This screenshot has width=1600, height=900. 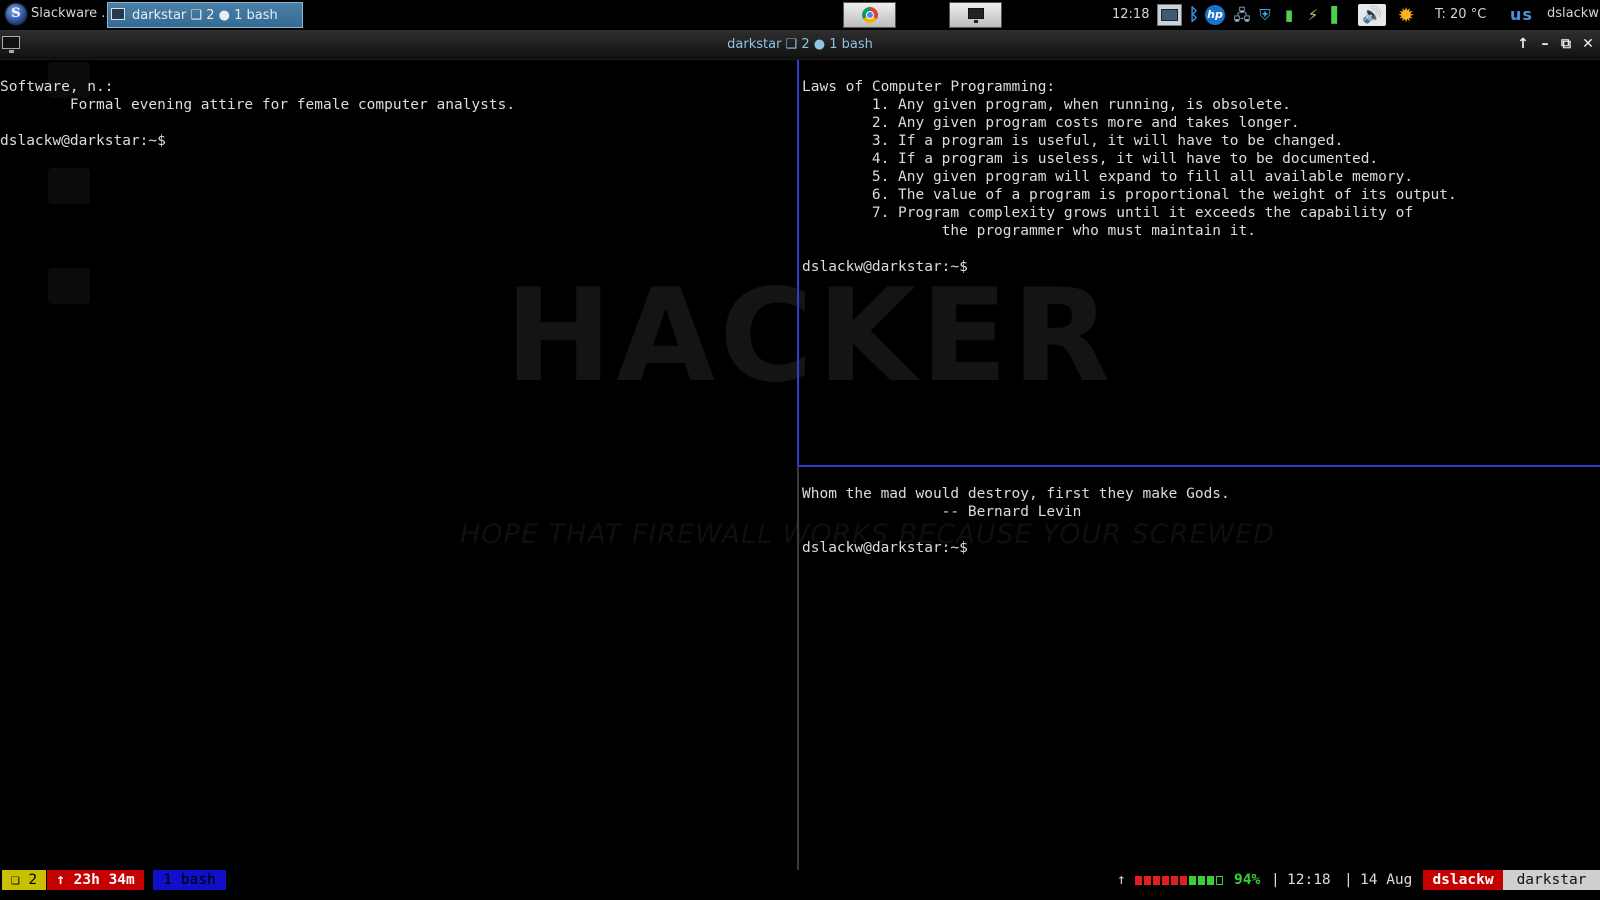 What do you see at coordinates (942, 512) in the screenshot?
I see `terminal-line: -- Bernard Levin` at bounding box center [942, 512].